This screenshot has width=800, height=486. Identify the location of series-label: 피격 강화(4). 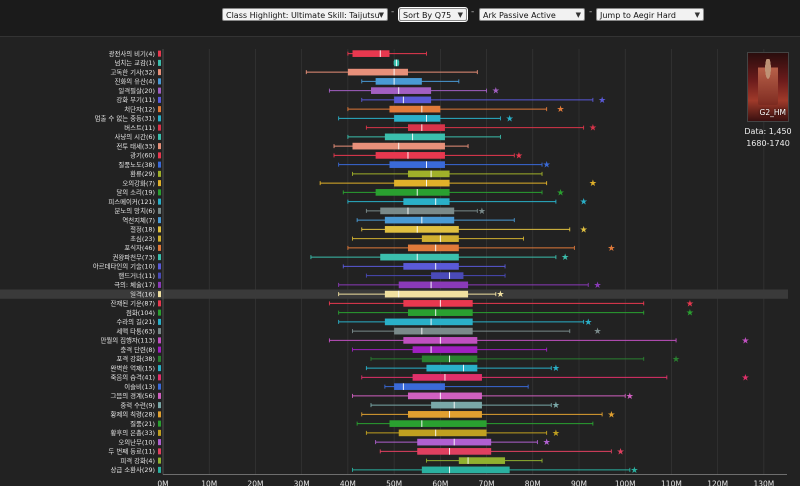
(137, 460).